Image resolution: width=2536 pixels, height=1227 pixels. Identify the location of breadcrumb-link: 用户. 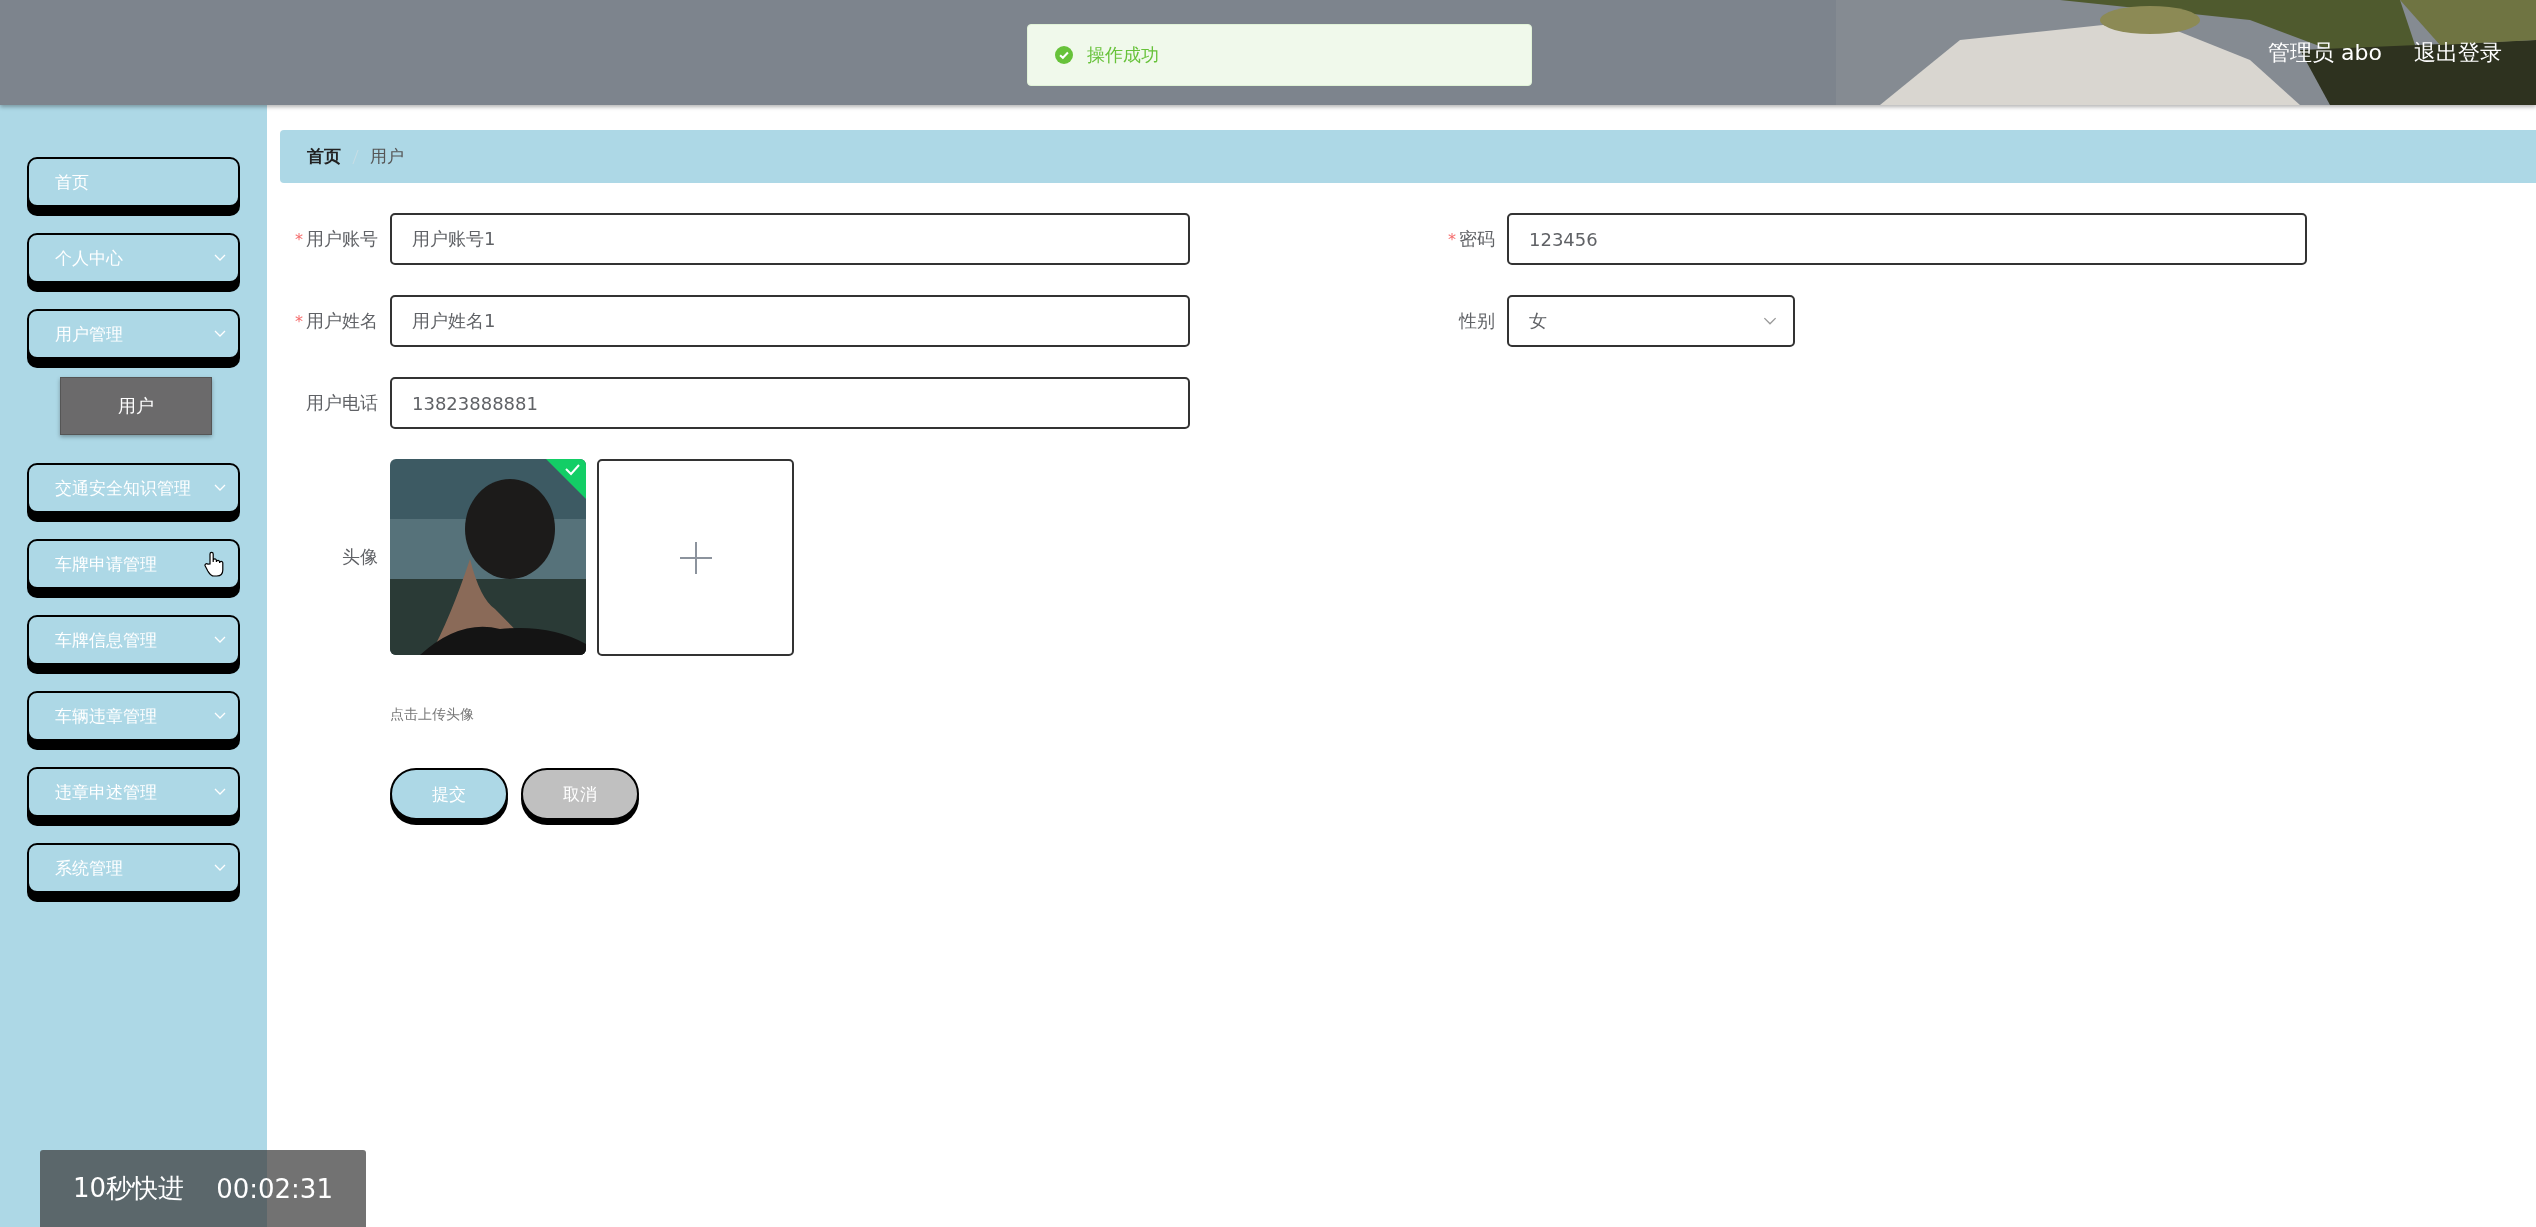
(387, 156).